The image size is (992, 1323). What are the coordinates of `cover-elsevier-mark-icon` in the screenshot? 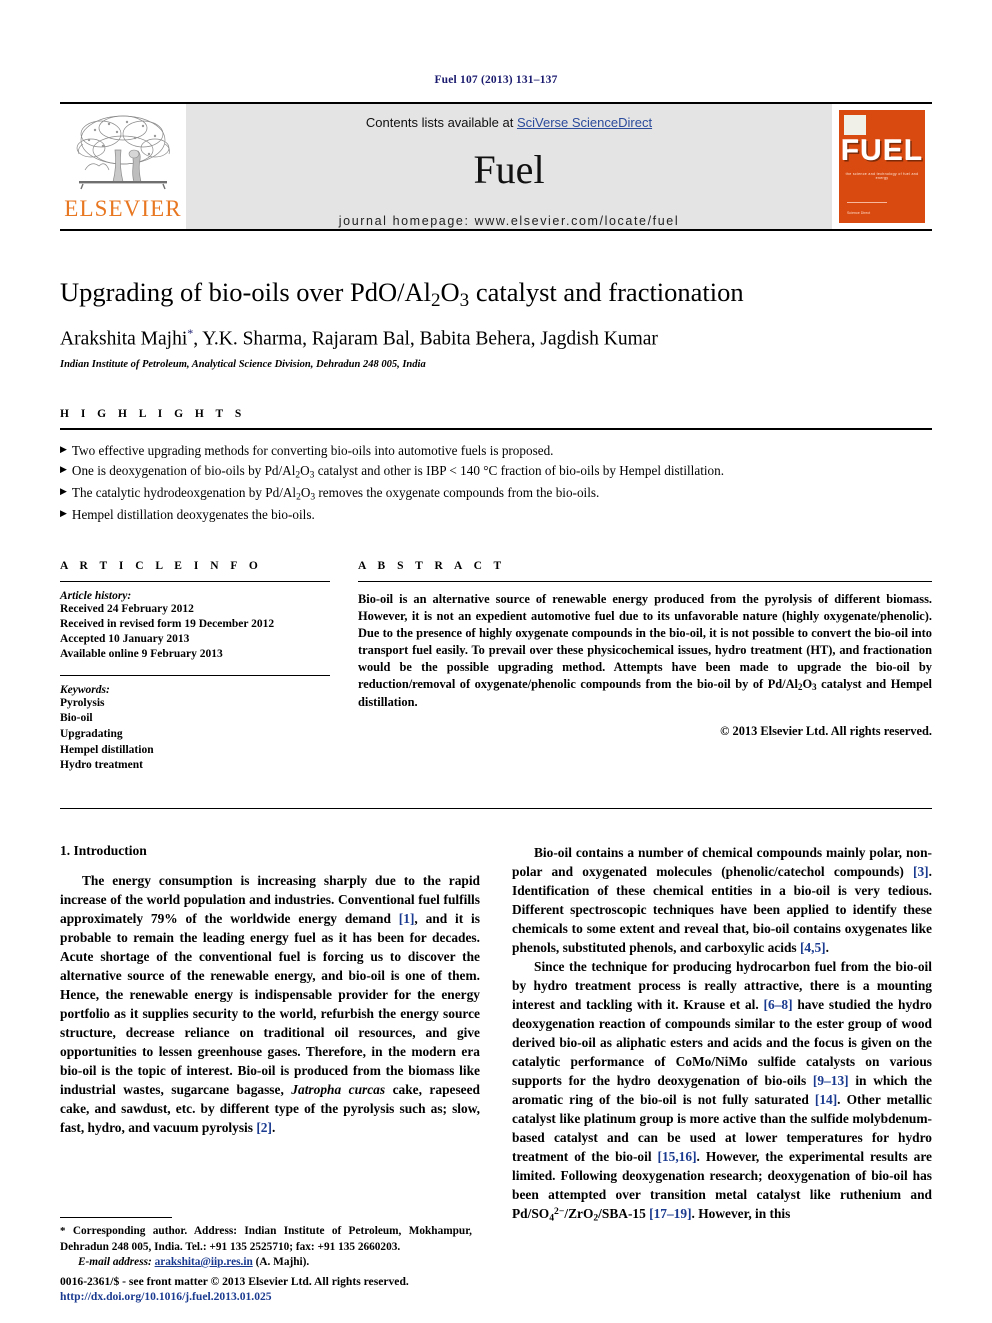 It's located at (855, 125).